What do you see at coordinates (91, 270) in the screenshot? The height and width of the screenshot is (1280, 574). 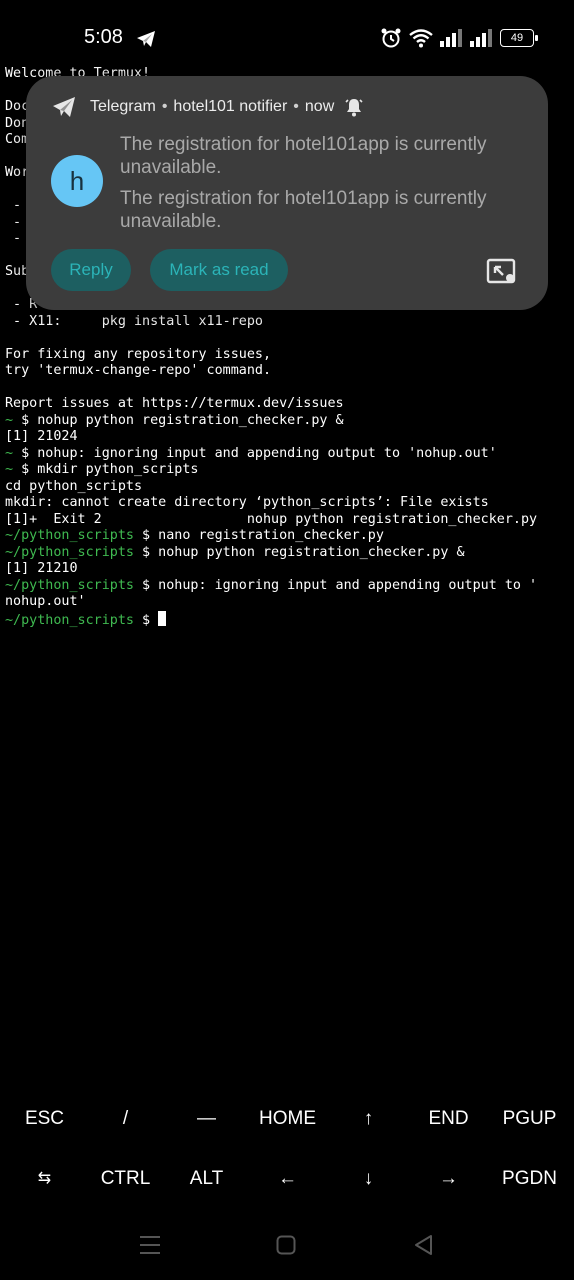 I see `reply-button: Reply` at bounding box center [91, 270].